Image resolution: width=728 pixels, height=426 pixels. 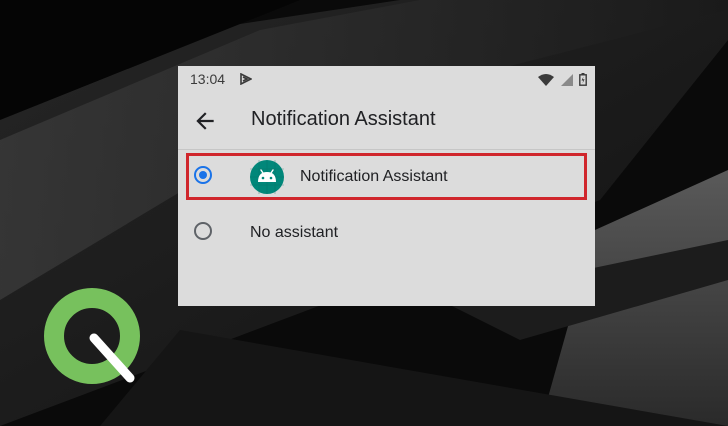 I want to click on wifi-icon, so click(x=546, y=79).